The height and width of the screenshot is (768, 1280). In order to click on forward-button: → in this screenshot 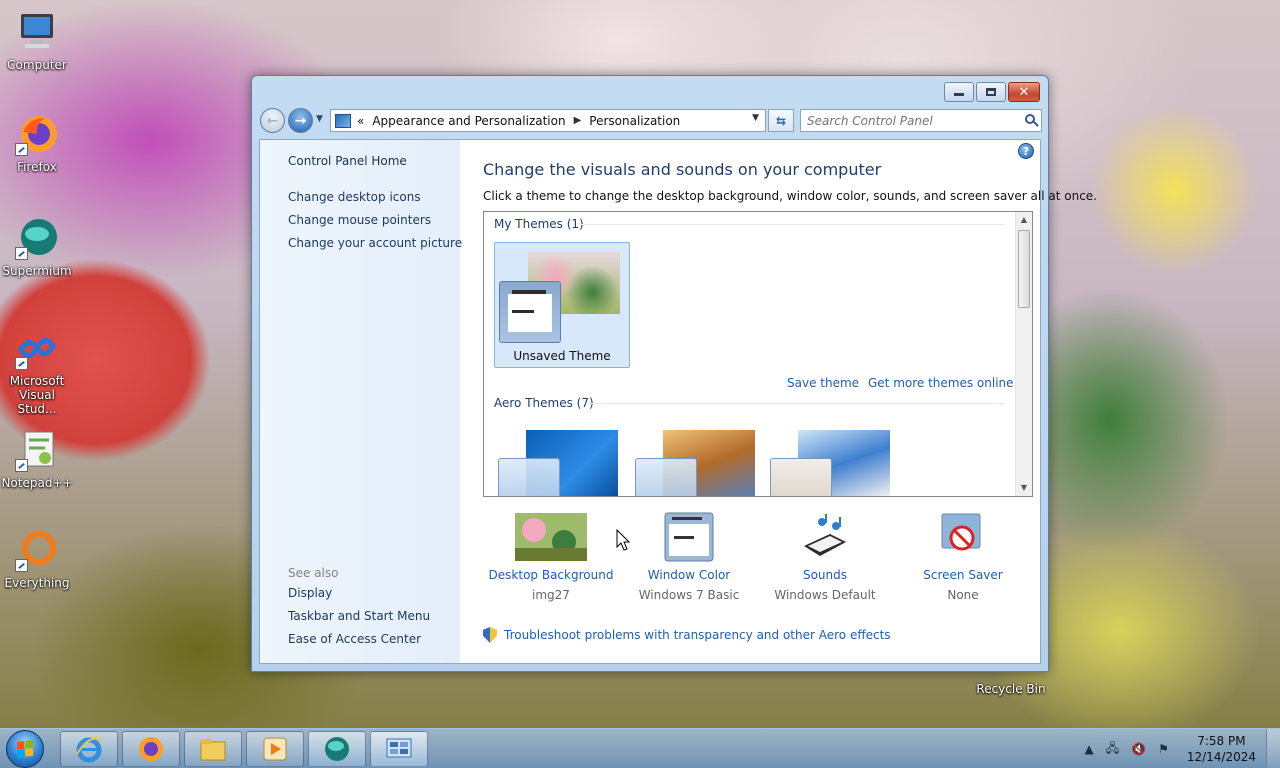, I will do `click(300, 120)`.